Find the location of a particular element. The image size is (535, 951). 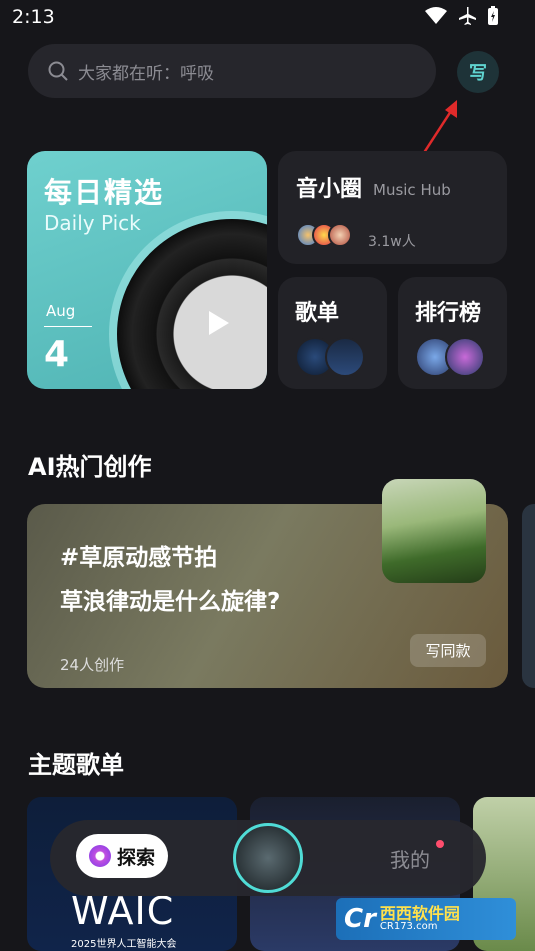

nav-explore: 探索 is located at coordinates (122, 856).